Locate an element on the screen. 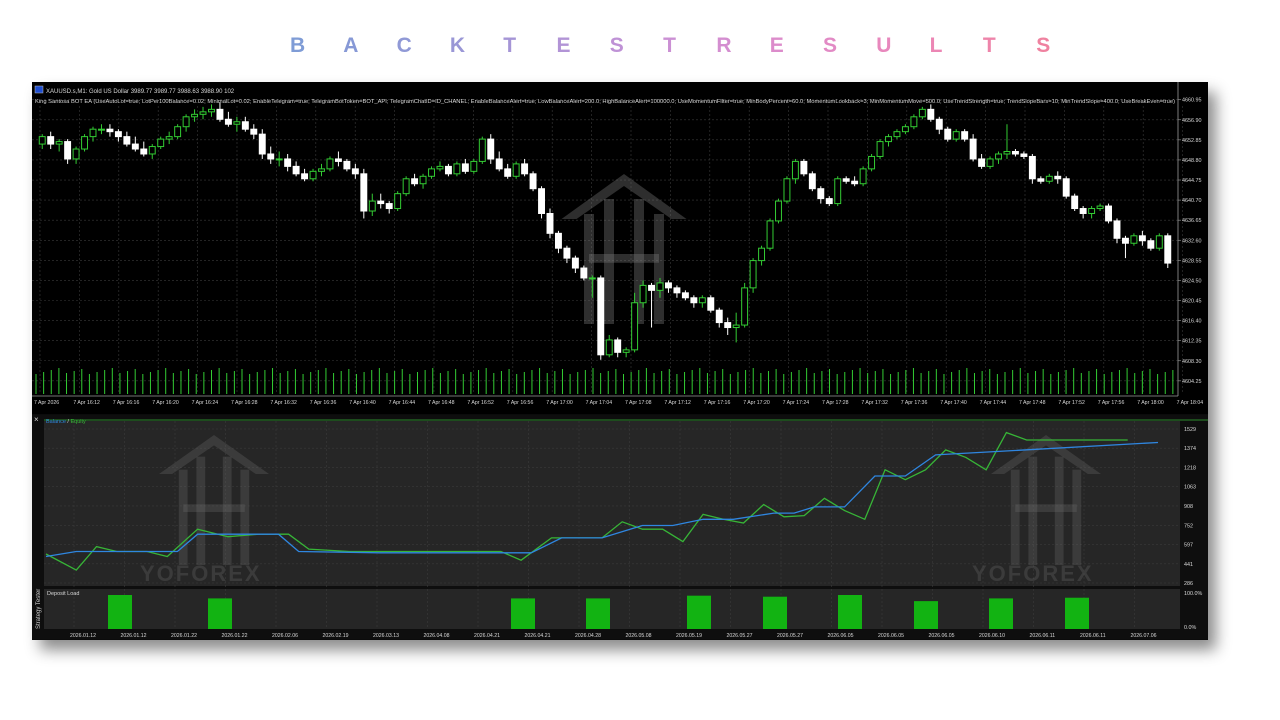 Image resolution: width=1280 pixels, height=720 pixels. legend-balance: Balance is located at coordinates (56, 422).